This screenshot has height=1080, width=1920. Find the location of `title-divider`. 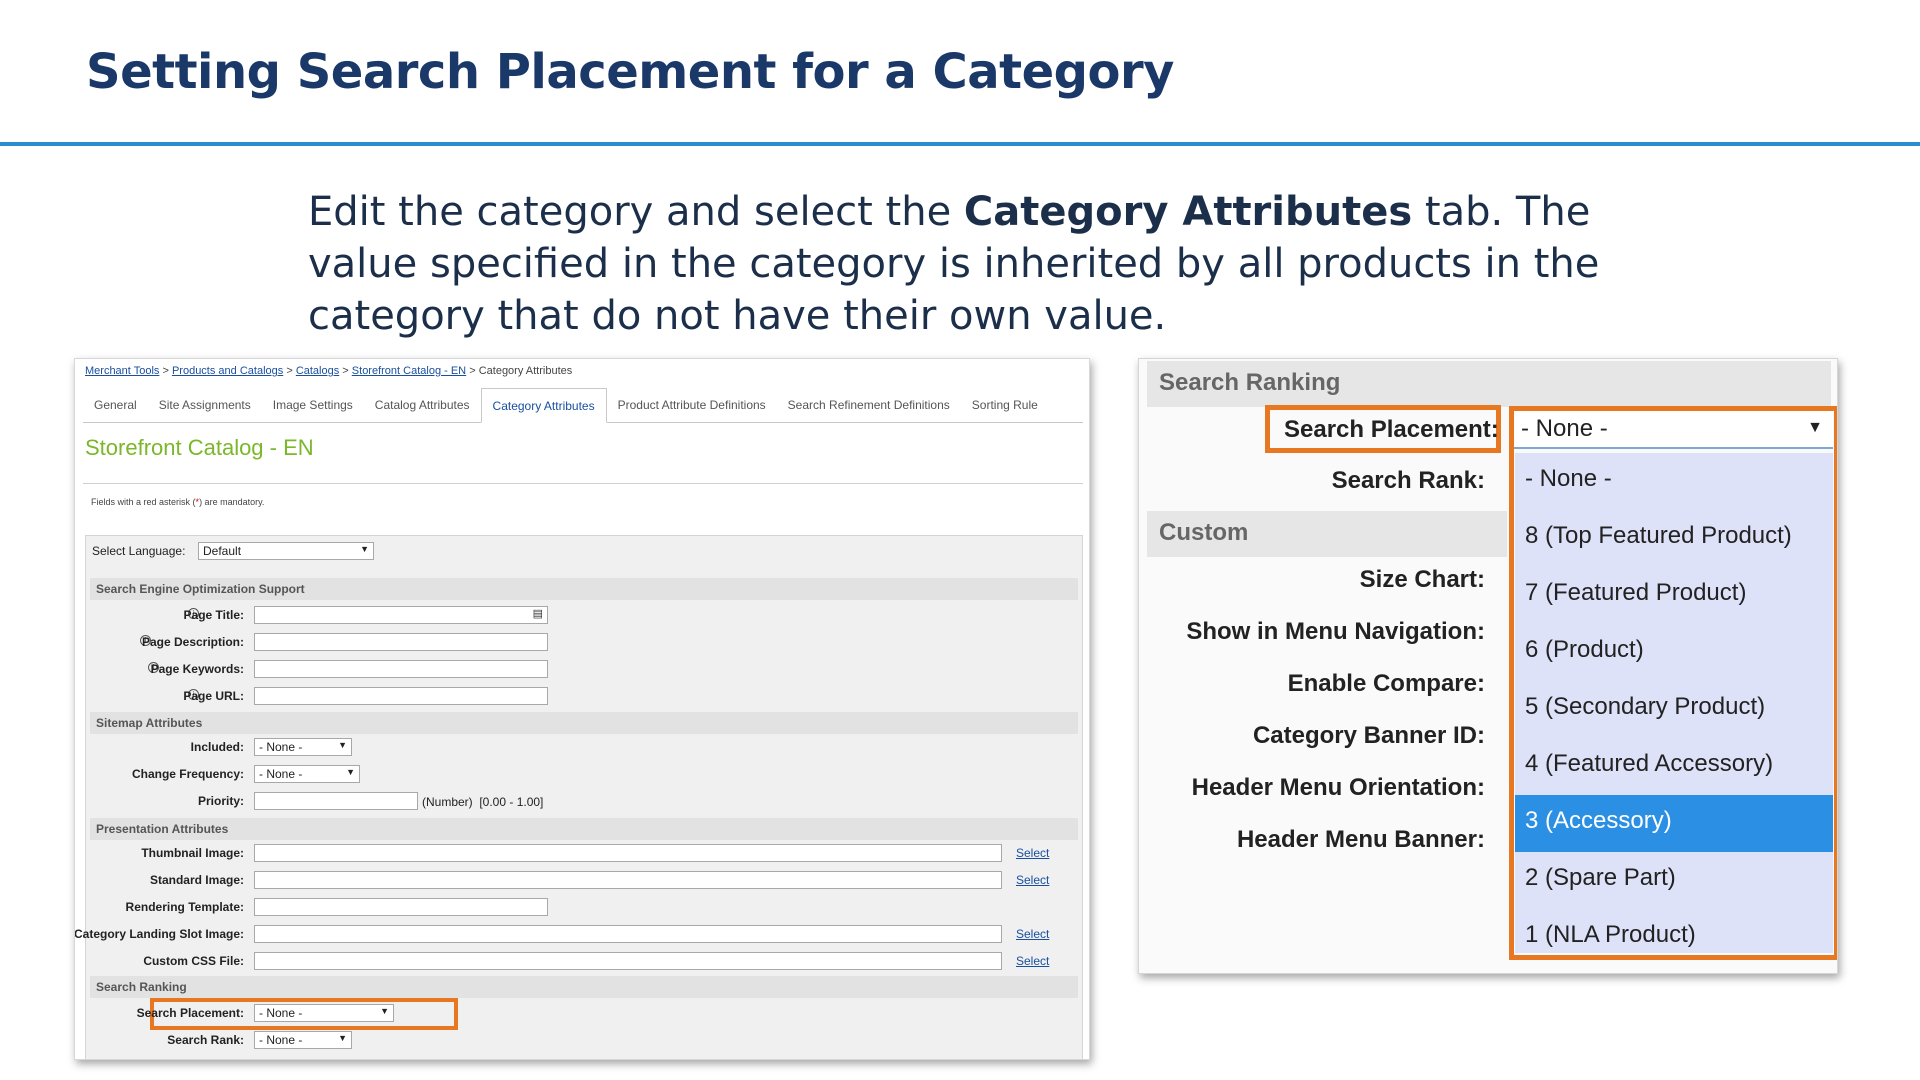

title-divider is located at coordinates (960, 144).